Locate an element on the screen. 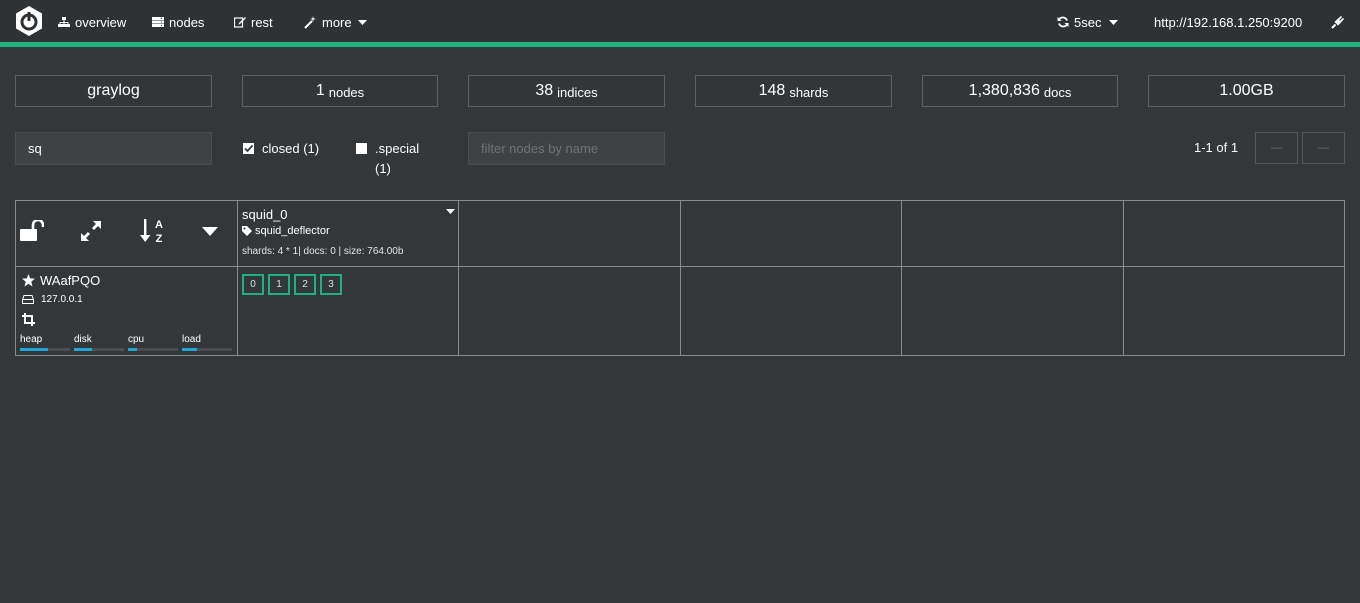  expand-icon is located at coordinates (91, 231).